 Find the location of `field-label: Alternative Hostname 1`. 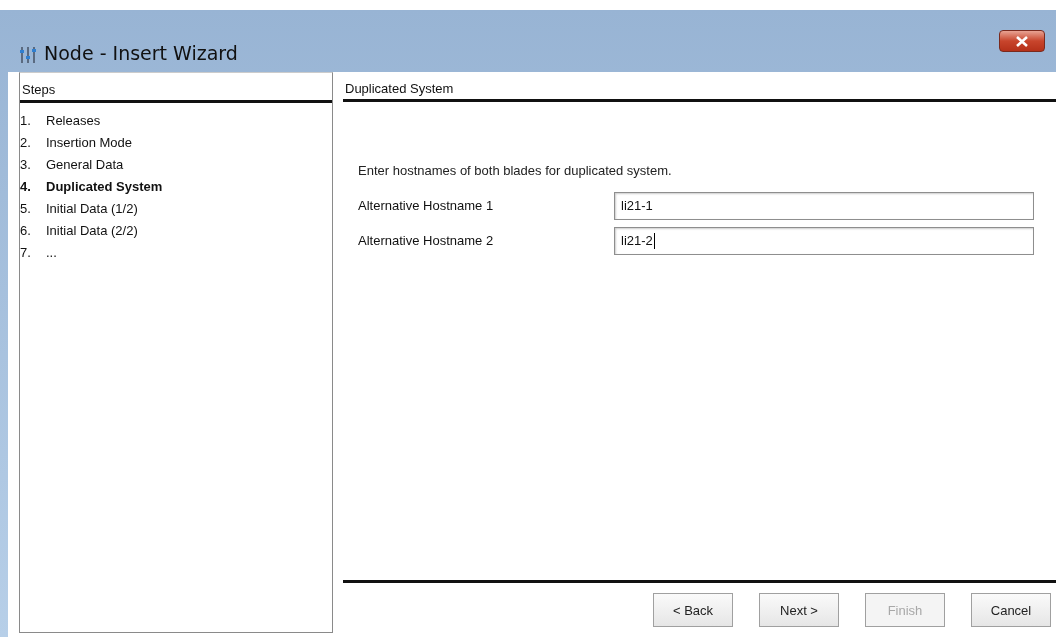

field-label: Alternative Hostname 1 is located at coordinates (426, 205).